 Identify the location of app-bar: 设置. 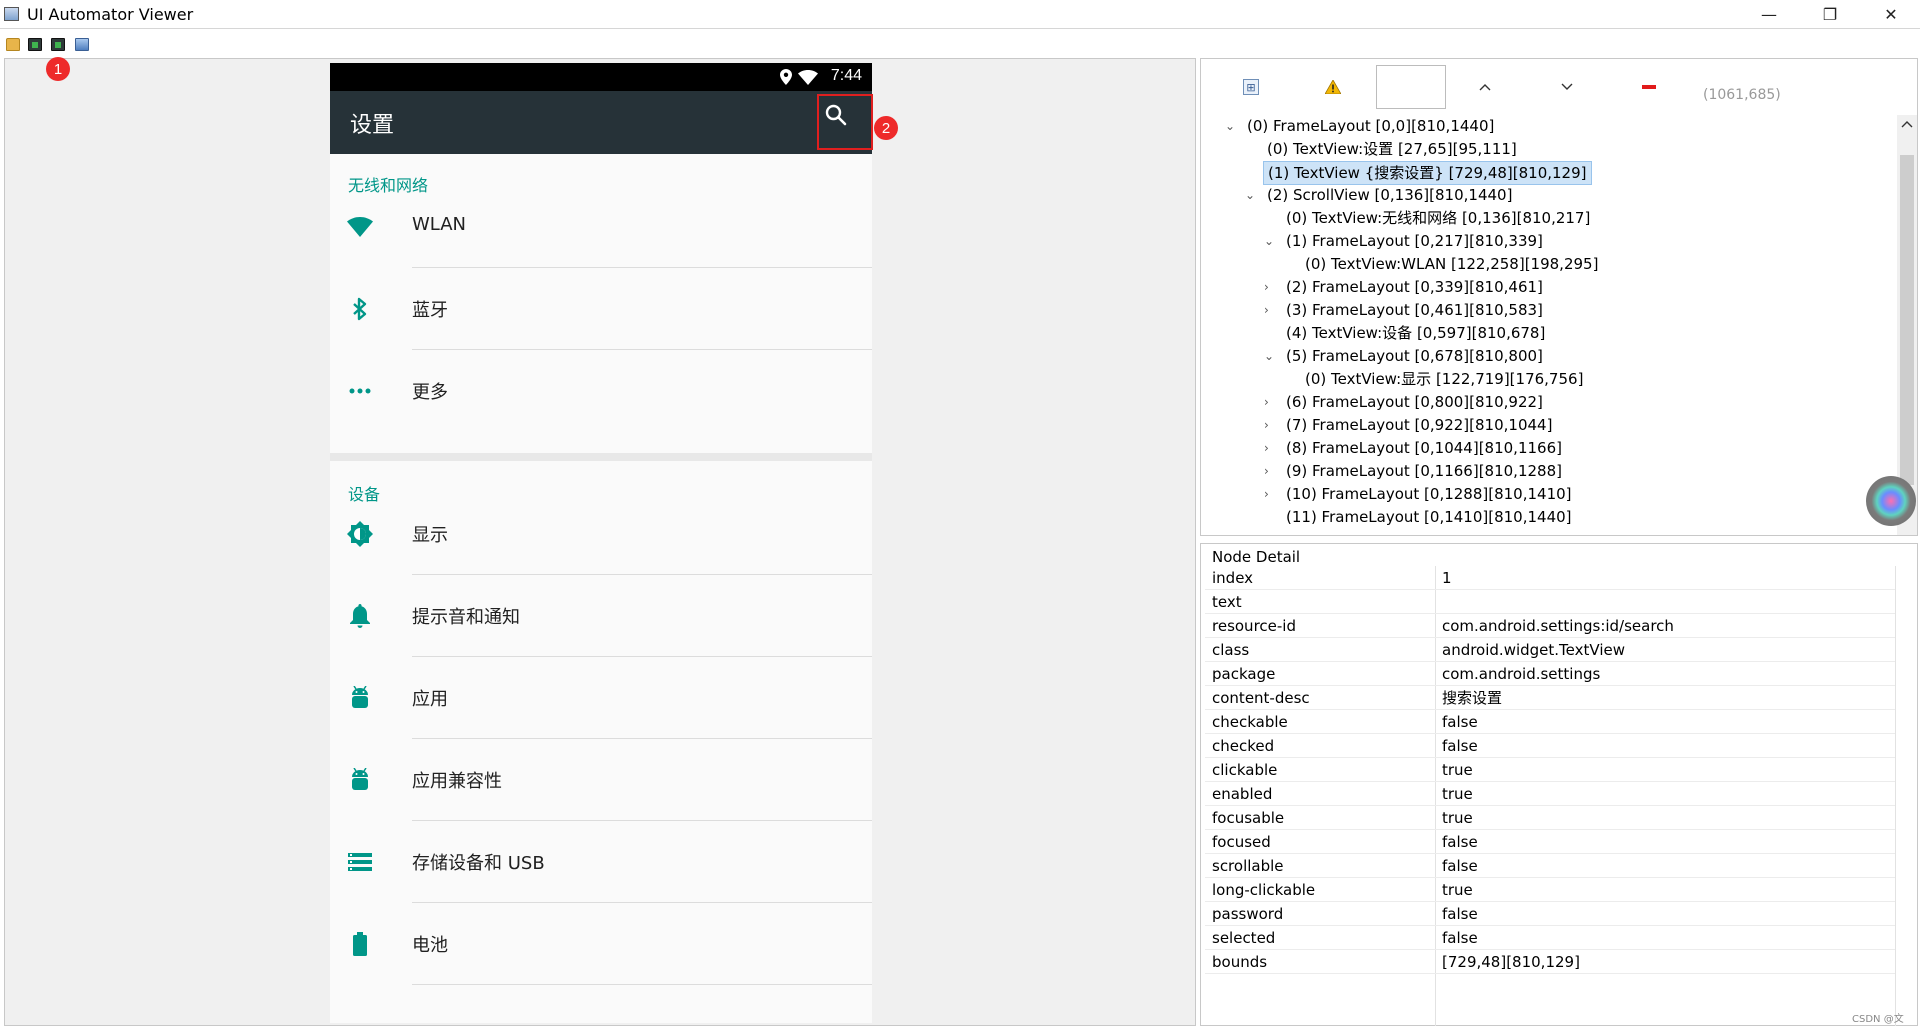
(601, 122).